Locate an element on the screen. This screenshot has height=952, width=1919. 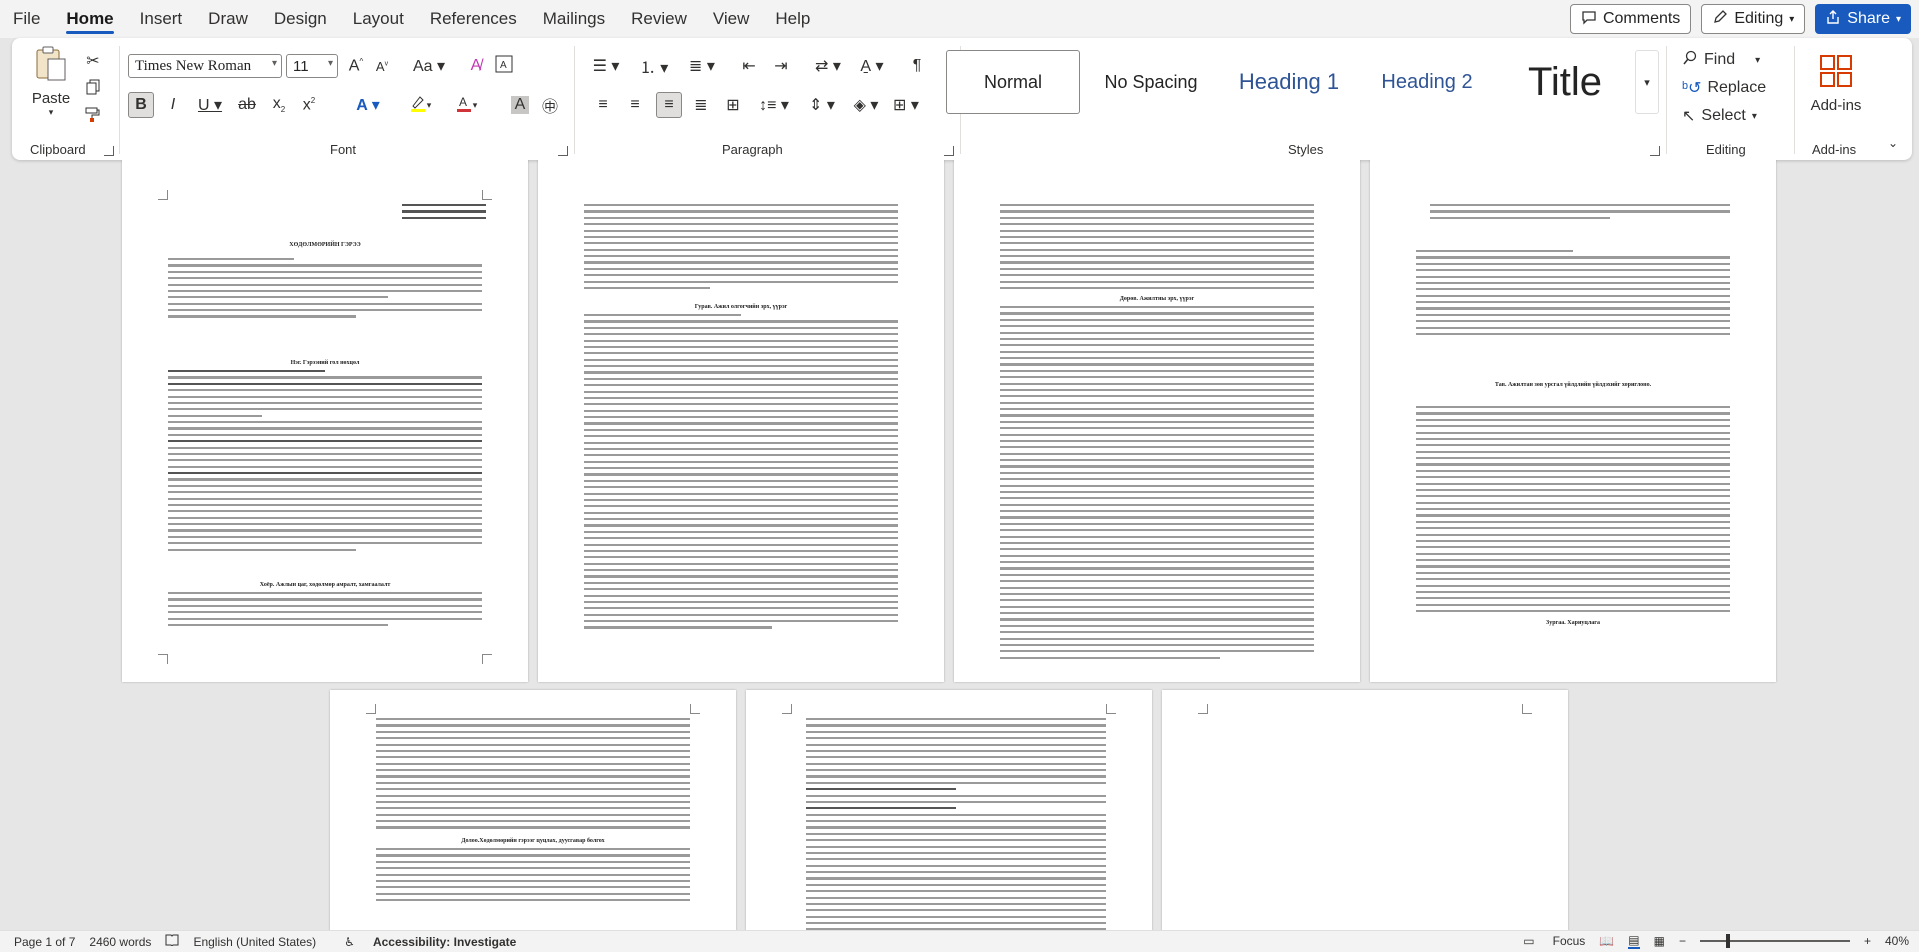
borders-button: ⊞ ▾ is located at coordinates (906, 105).